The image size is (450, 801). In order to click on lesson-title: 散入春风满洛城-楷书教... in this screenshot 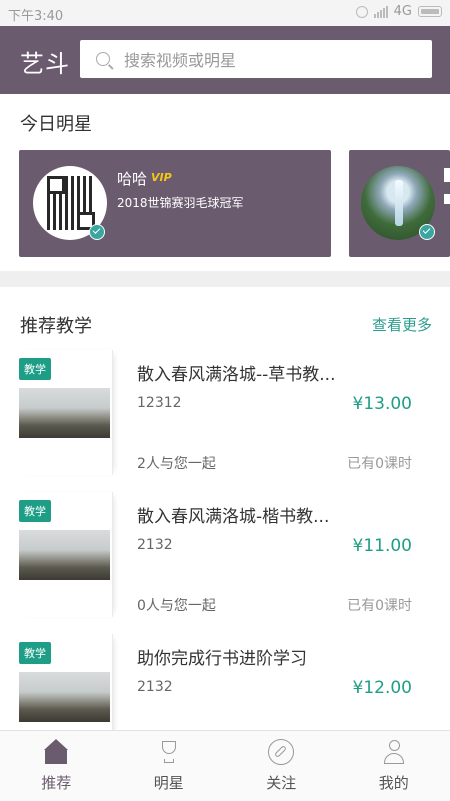, I will do `click(233, 514)`.